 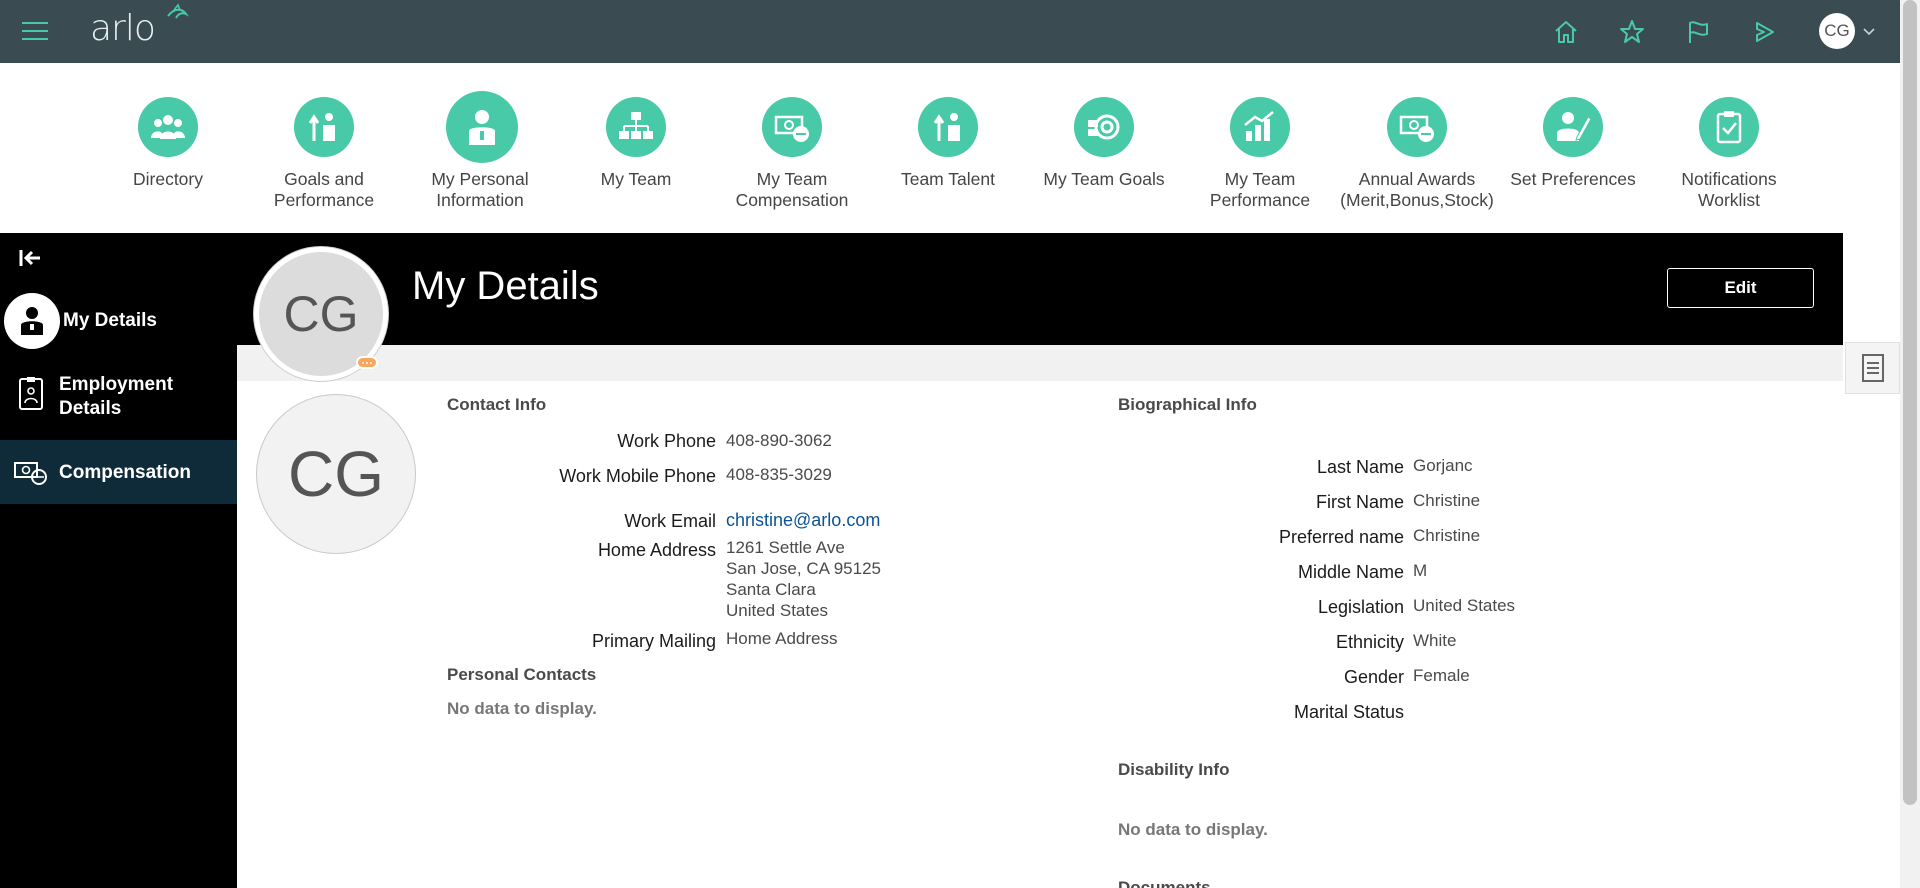 I want to click on personal-contacts-empty: No data to display., so click(x=522, y=708).